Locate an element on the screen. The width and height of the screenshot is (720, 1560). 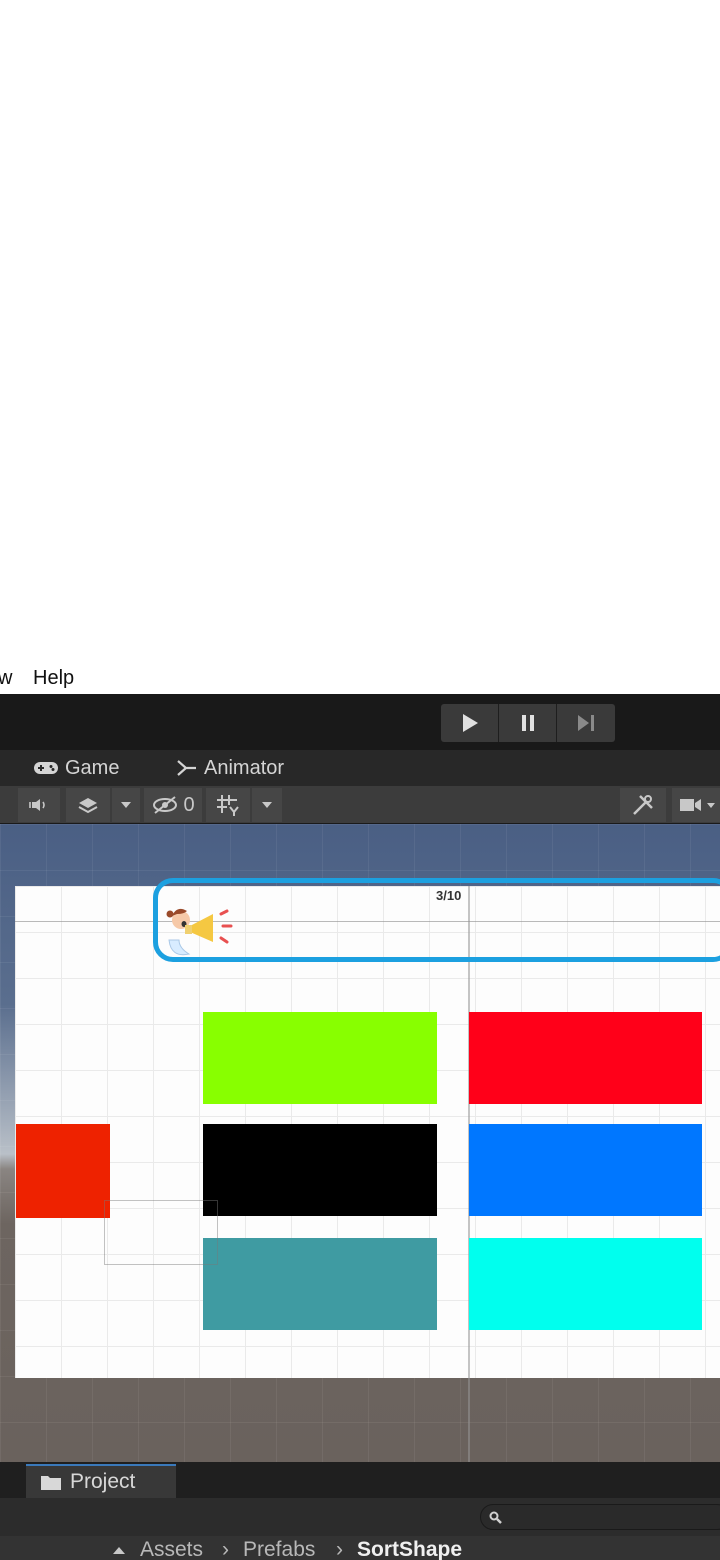
hidden-objects-count: 0 is located at coordinates (189, 804).